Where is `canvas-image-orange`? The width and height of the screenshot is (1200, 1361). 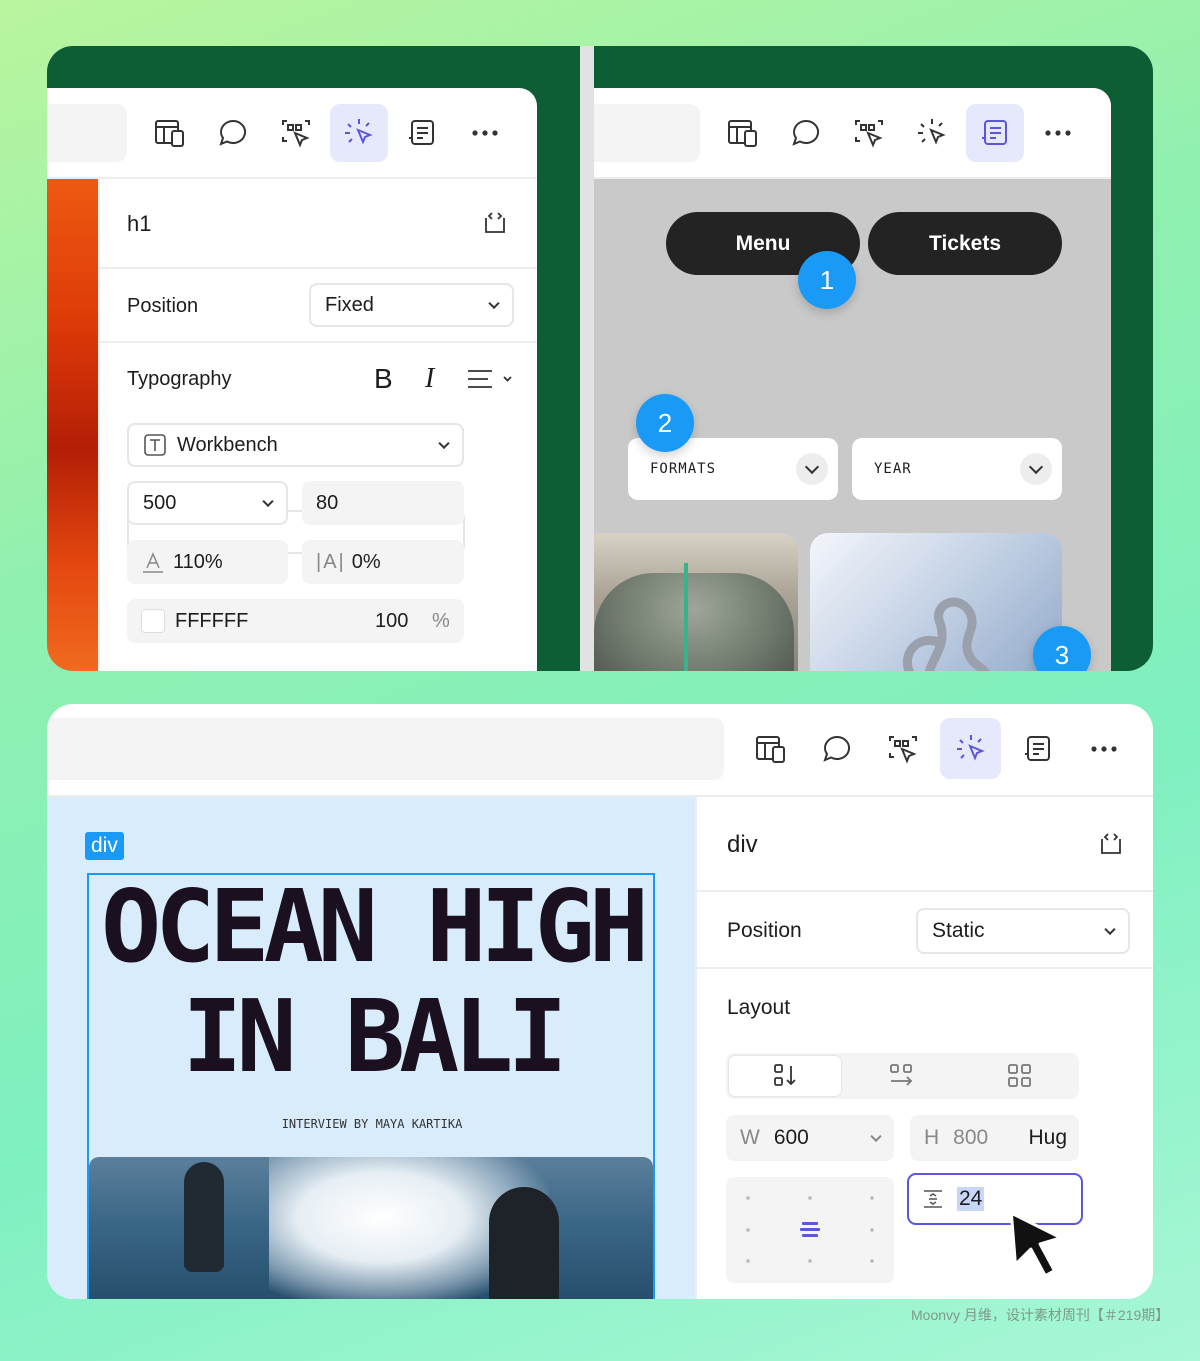
canvas-image-orange is located at coordinates (72, 425).